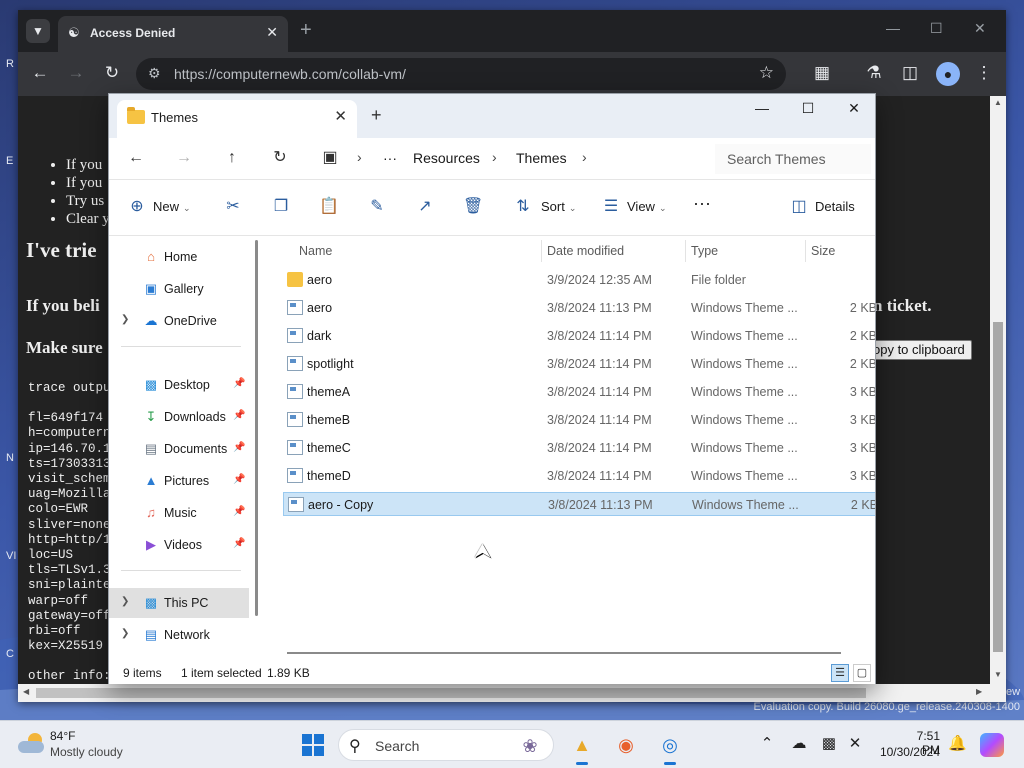  I want to click on display-icon: ▩, so click(829, 744).